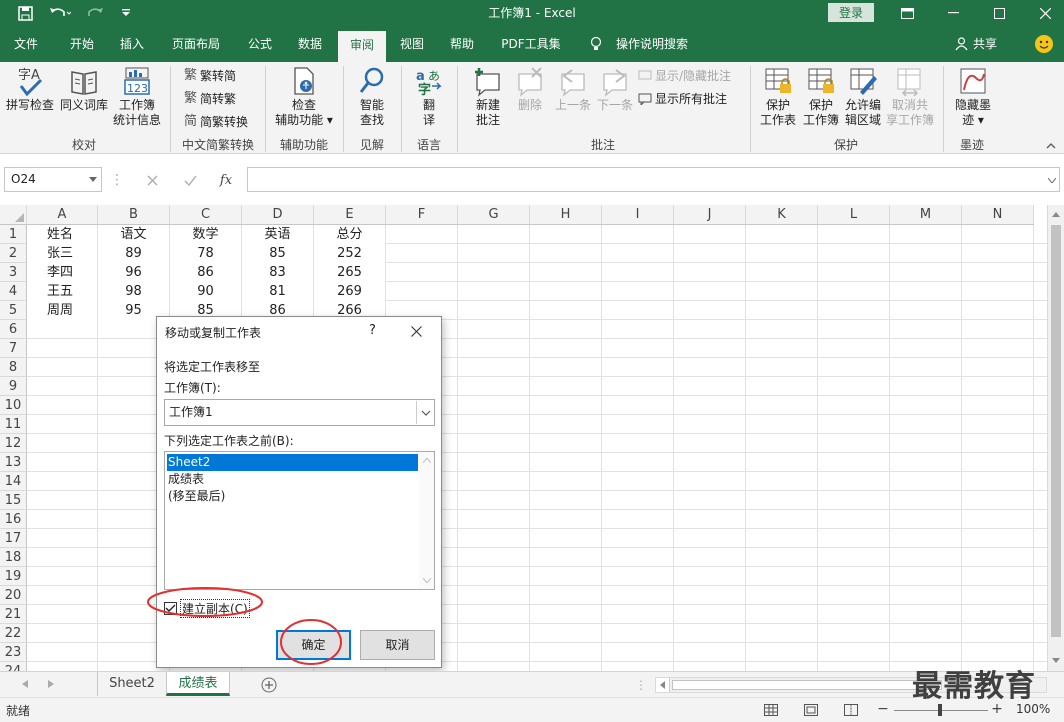  What do you see at coordinates (462, 44) in the screenshot?
I see `tab-help: 帮助` at bounding box center [462, 44].